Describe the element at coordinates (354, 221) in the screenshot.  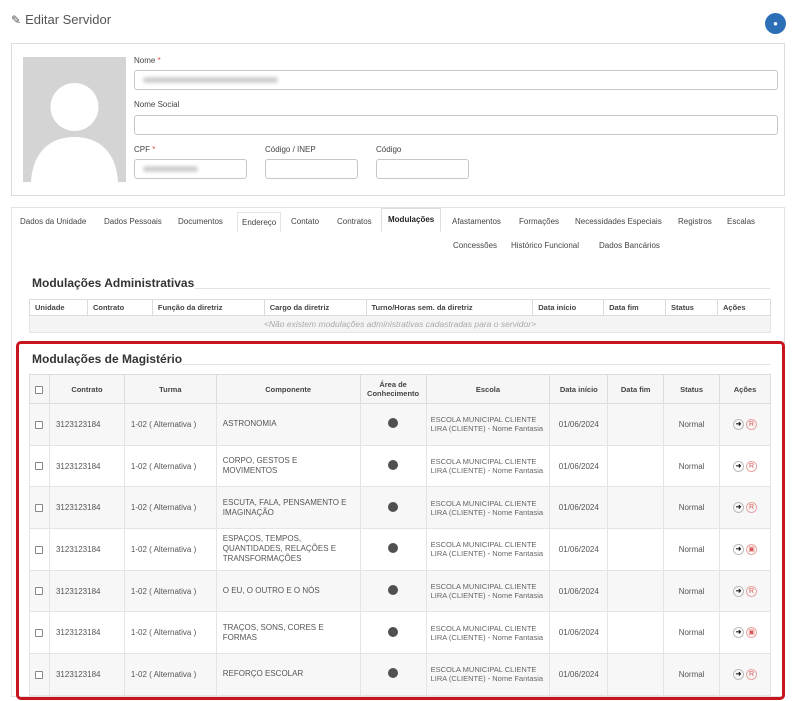
I see `tab-contratos: Contratos` at that location.